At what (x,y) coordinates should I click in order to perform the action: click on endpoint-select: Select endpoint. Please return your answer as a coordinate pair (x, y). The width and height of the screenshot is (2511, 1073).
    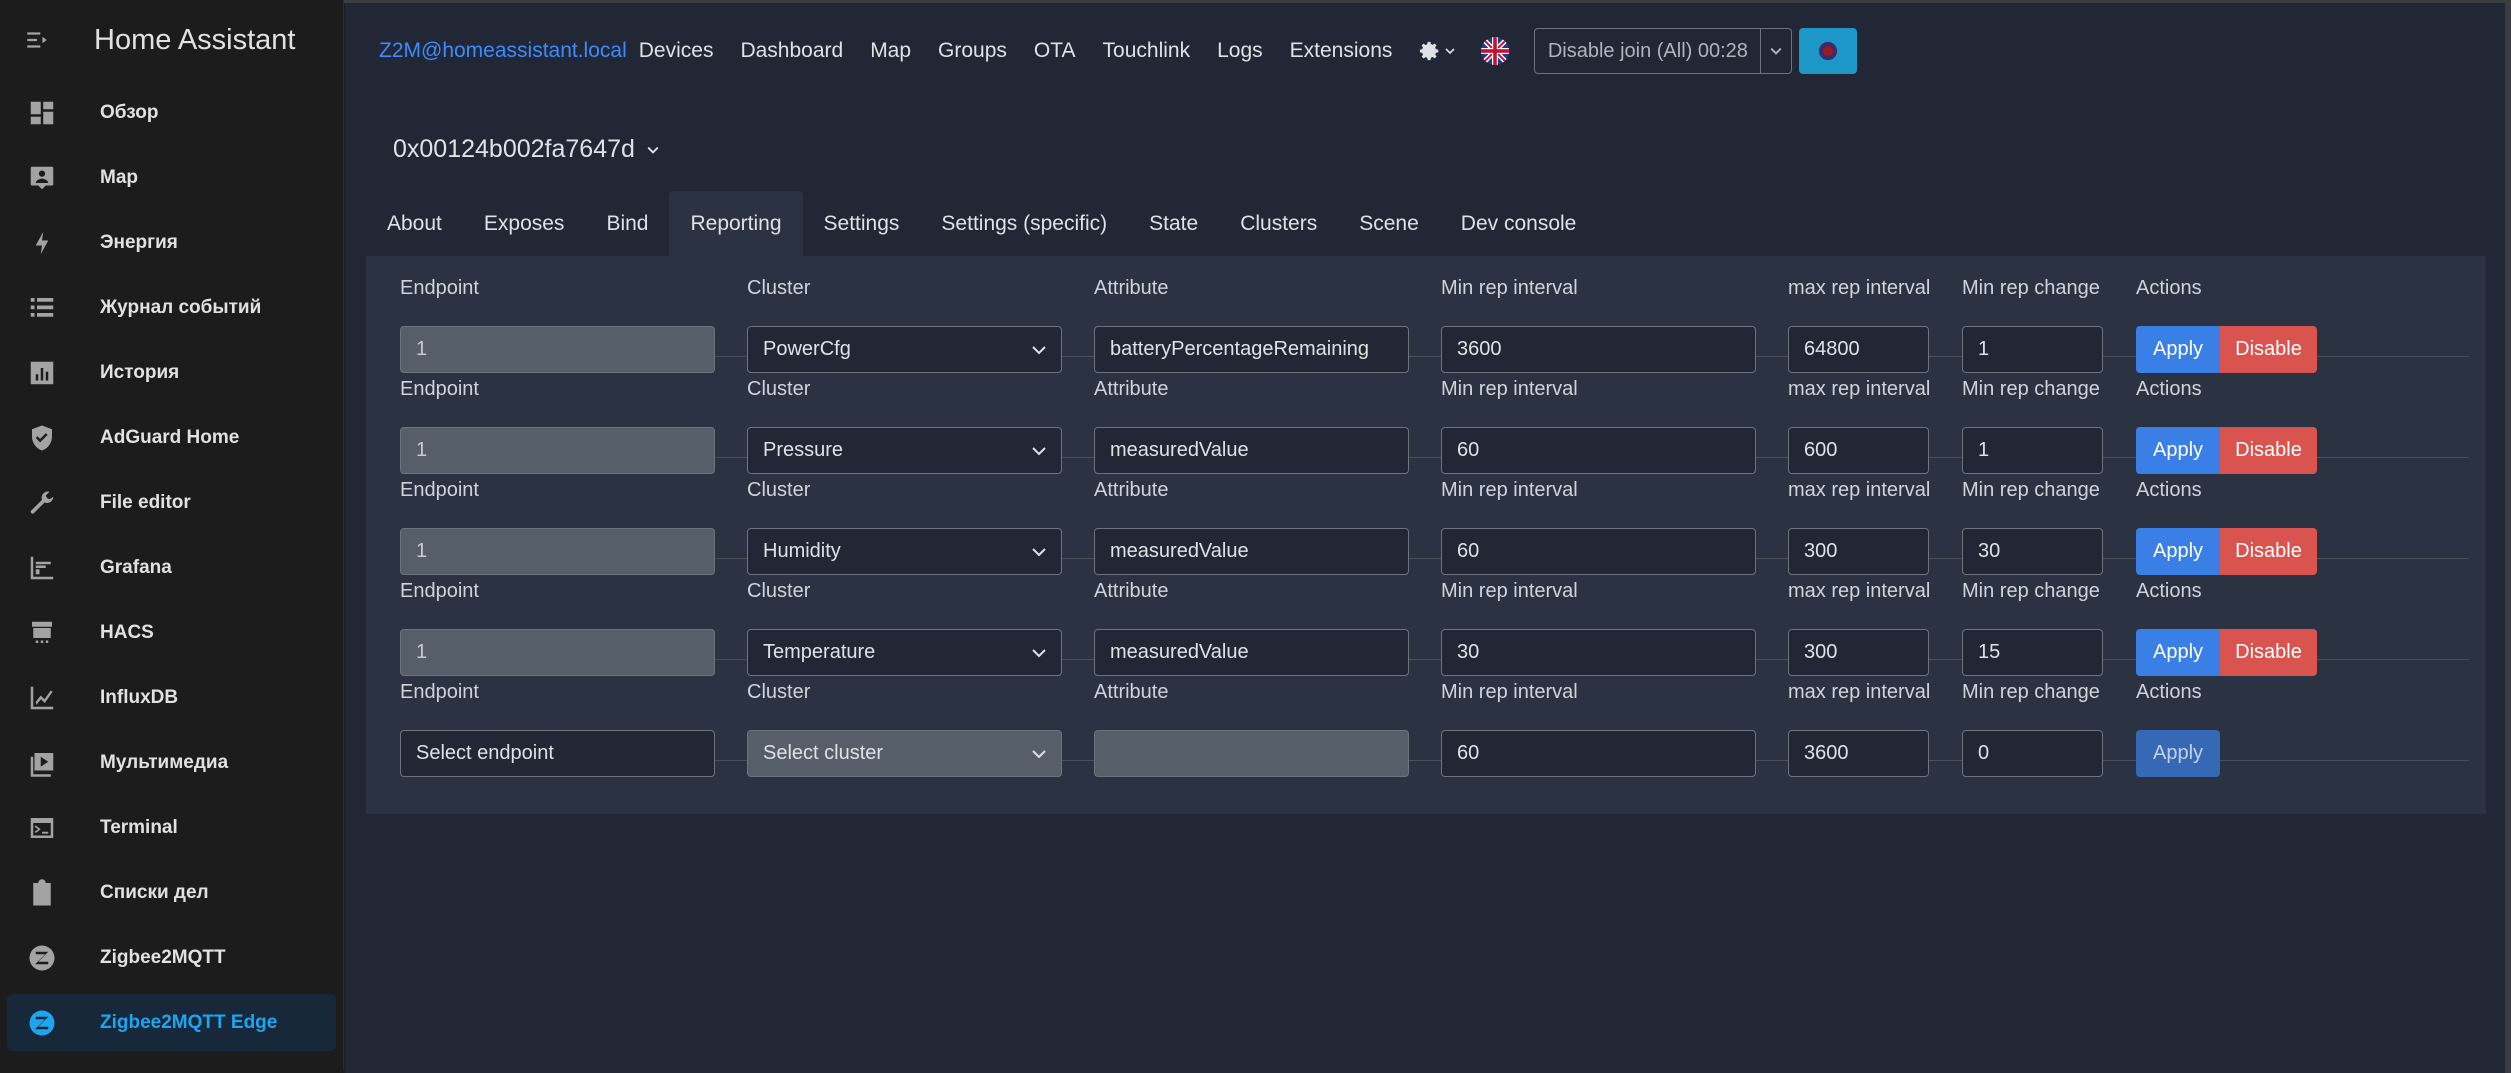
    Looking at the image, I should click on (557, 753).